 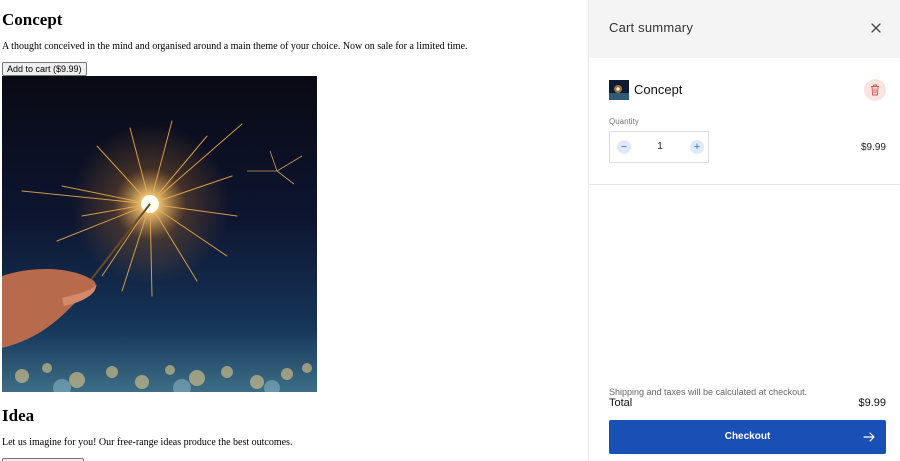 I want to click on total-value: $9.99, so click(x=872, y=403).